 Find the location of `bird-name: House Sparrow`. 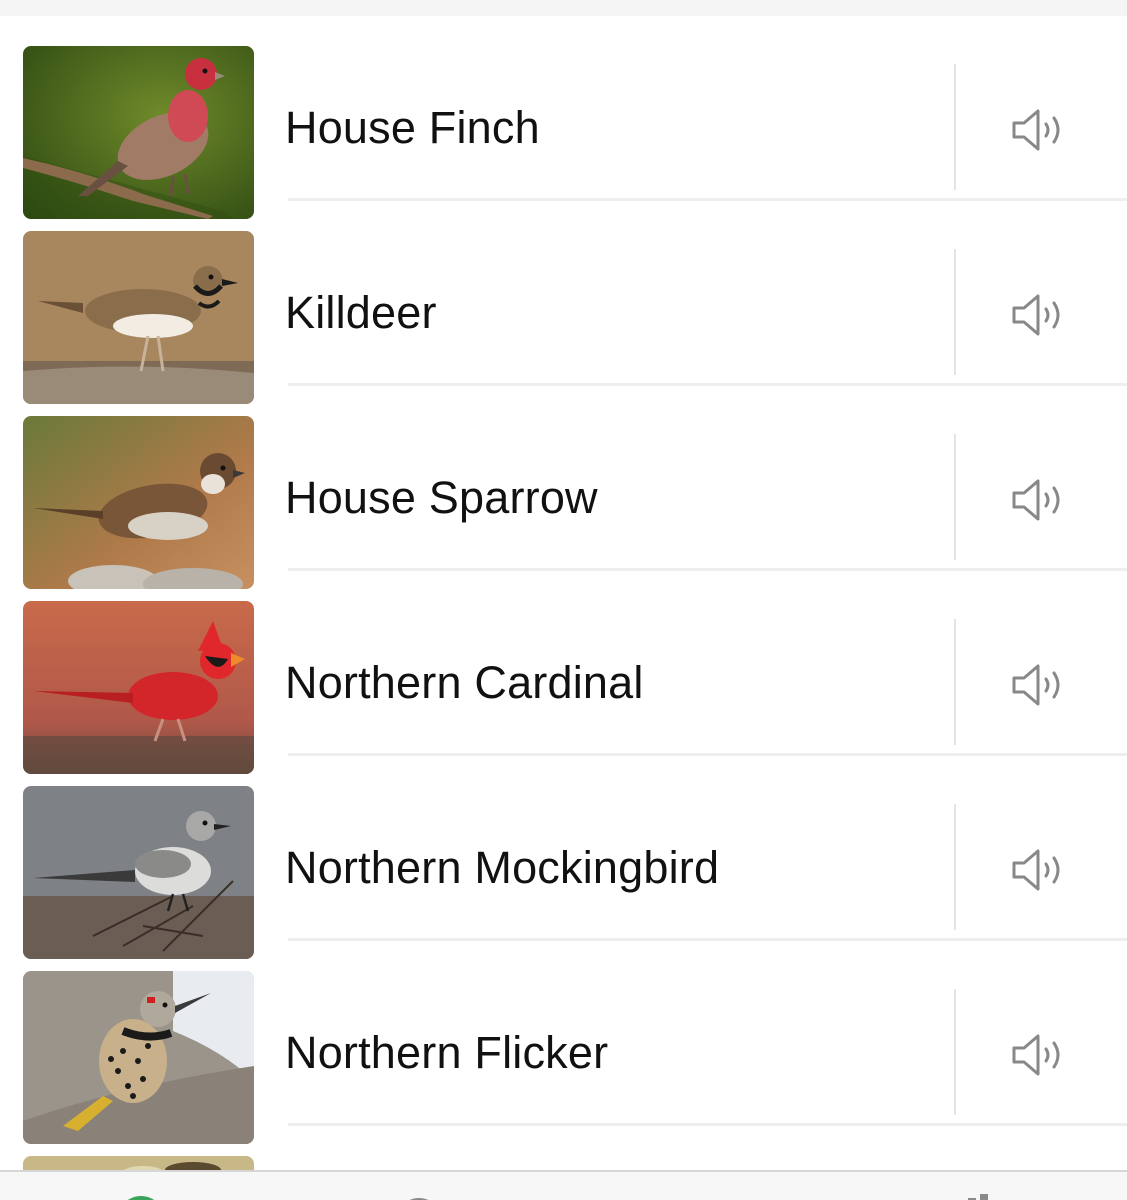

bird-name: House Sparrow is located at coordinates (441, 497).